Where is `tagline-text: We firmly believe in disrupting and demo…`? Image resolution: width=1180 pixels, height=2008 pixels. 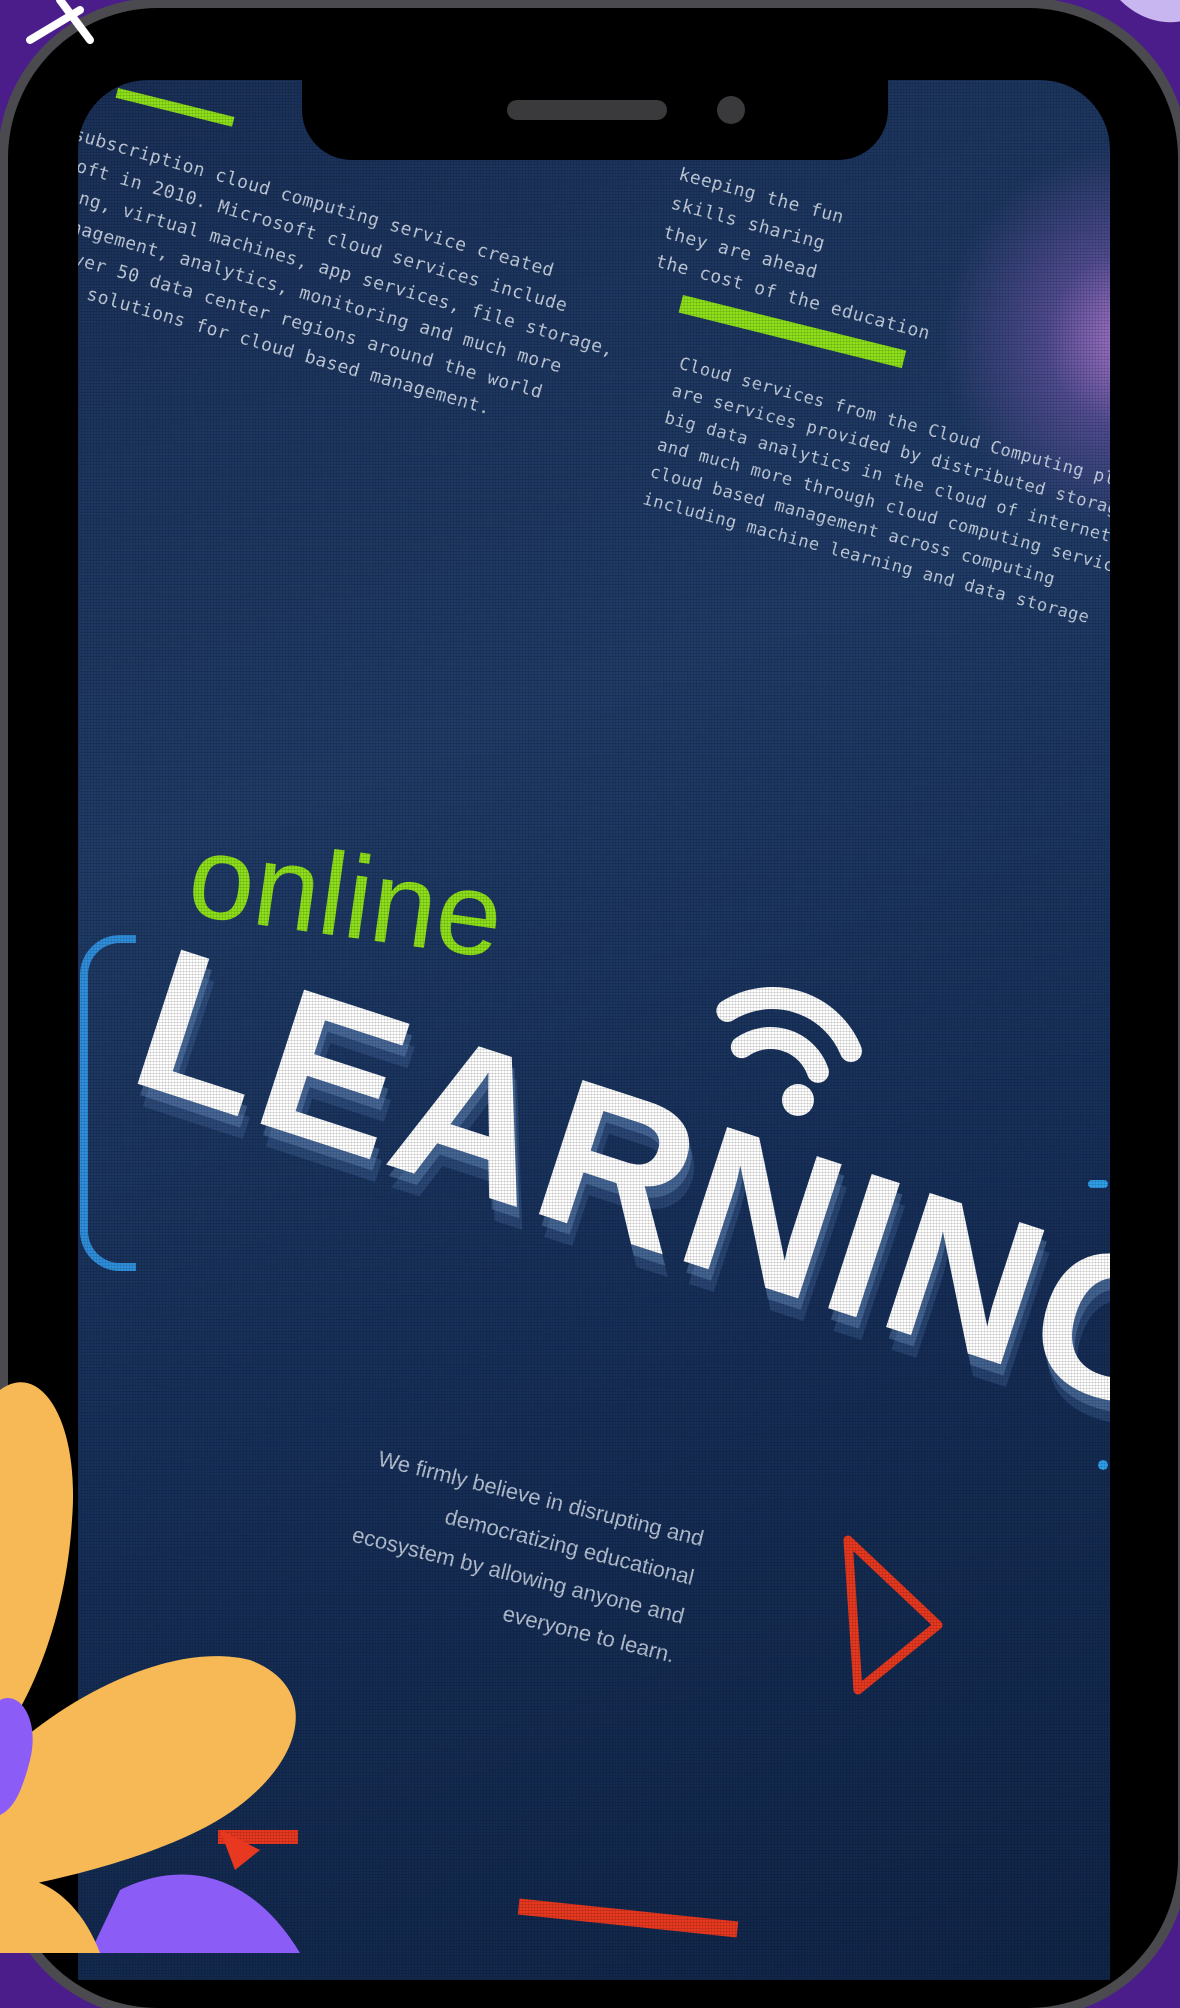
tagline-text: We firmly believe in disrupting and demo… is located at coordinates (528, 1556).